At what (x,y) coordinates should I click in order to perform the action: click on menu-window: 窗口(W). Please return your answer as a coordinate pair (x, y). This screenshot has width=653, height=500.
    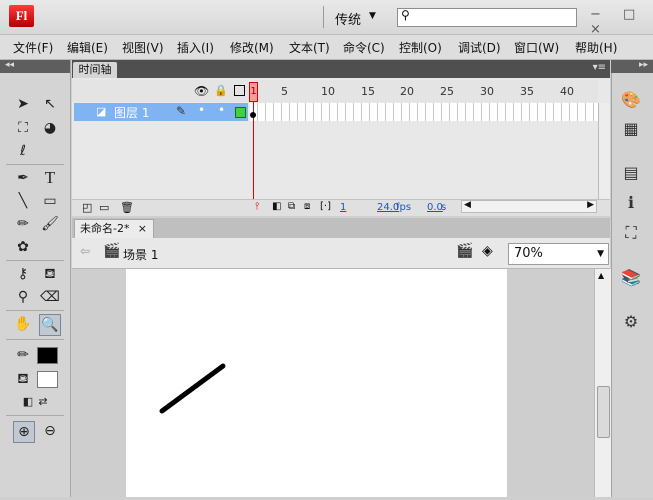
    Looking at the image, I should click on (536, 47).